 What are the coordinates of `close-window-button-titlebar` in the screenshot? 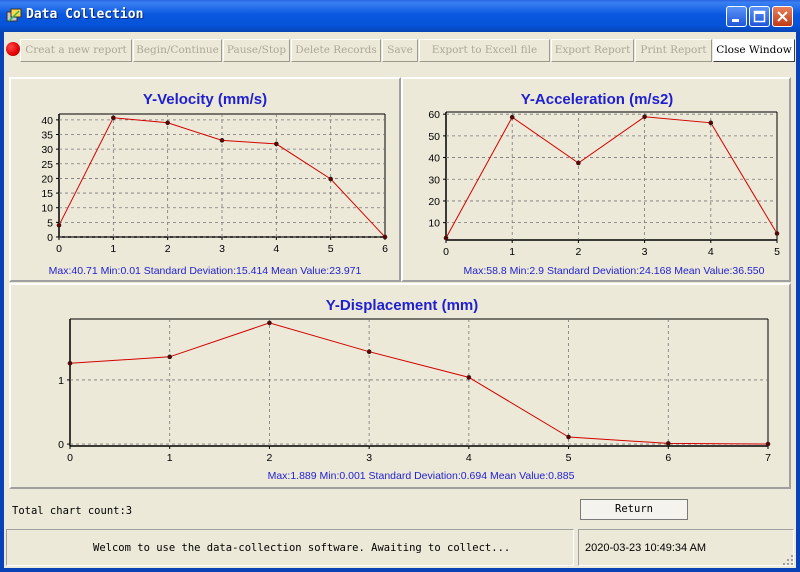 It's located at (782, 16).